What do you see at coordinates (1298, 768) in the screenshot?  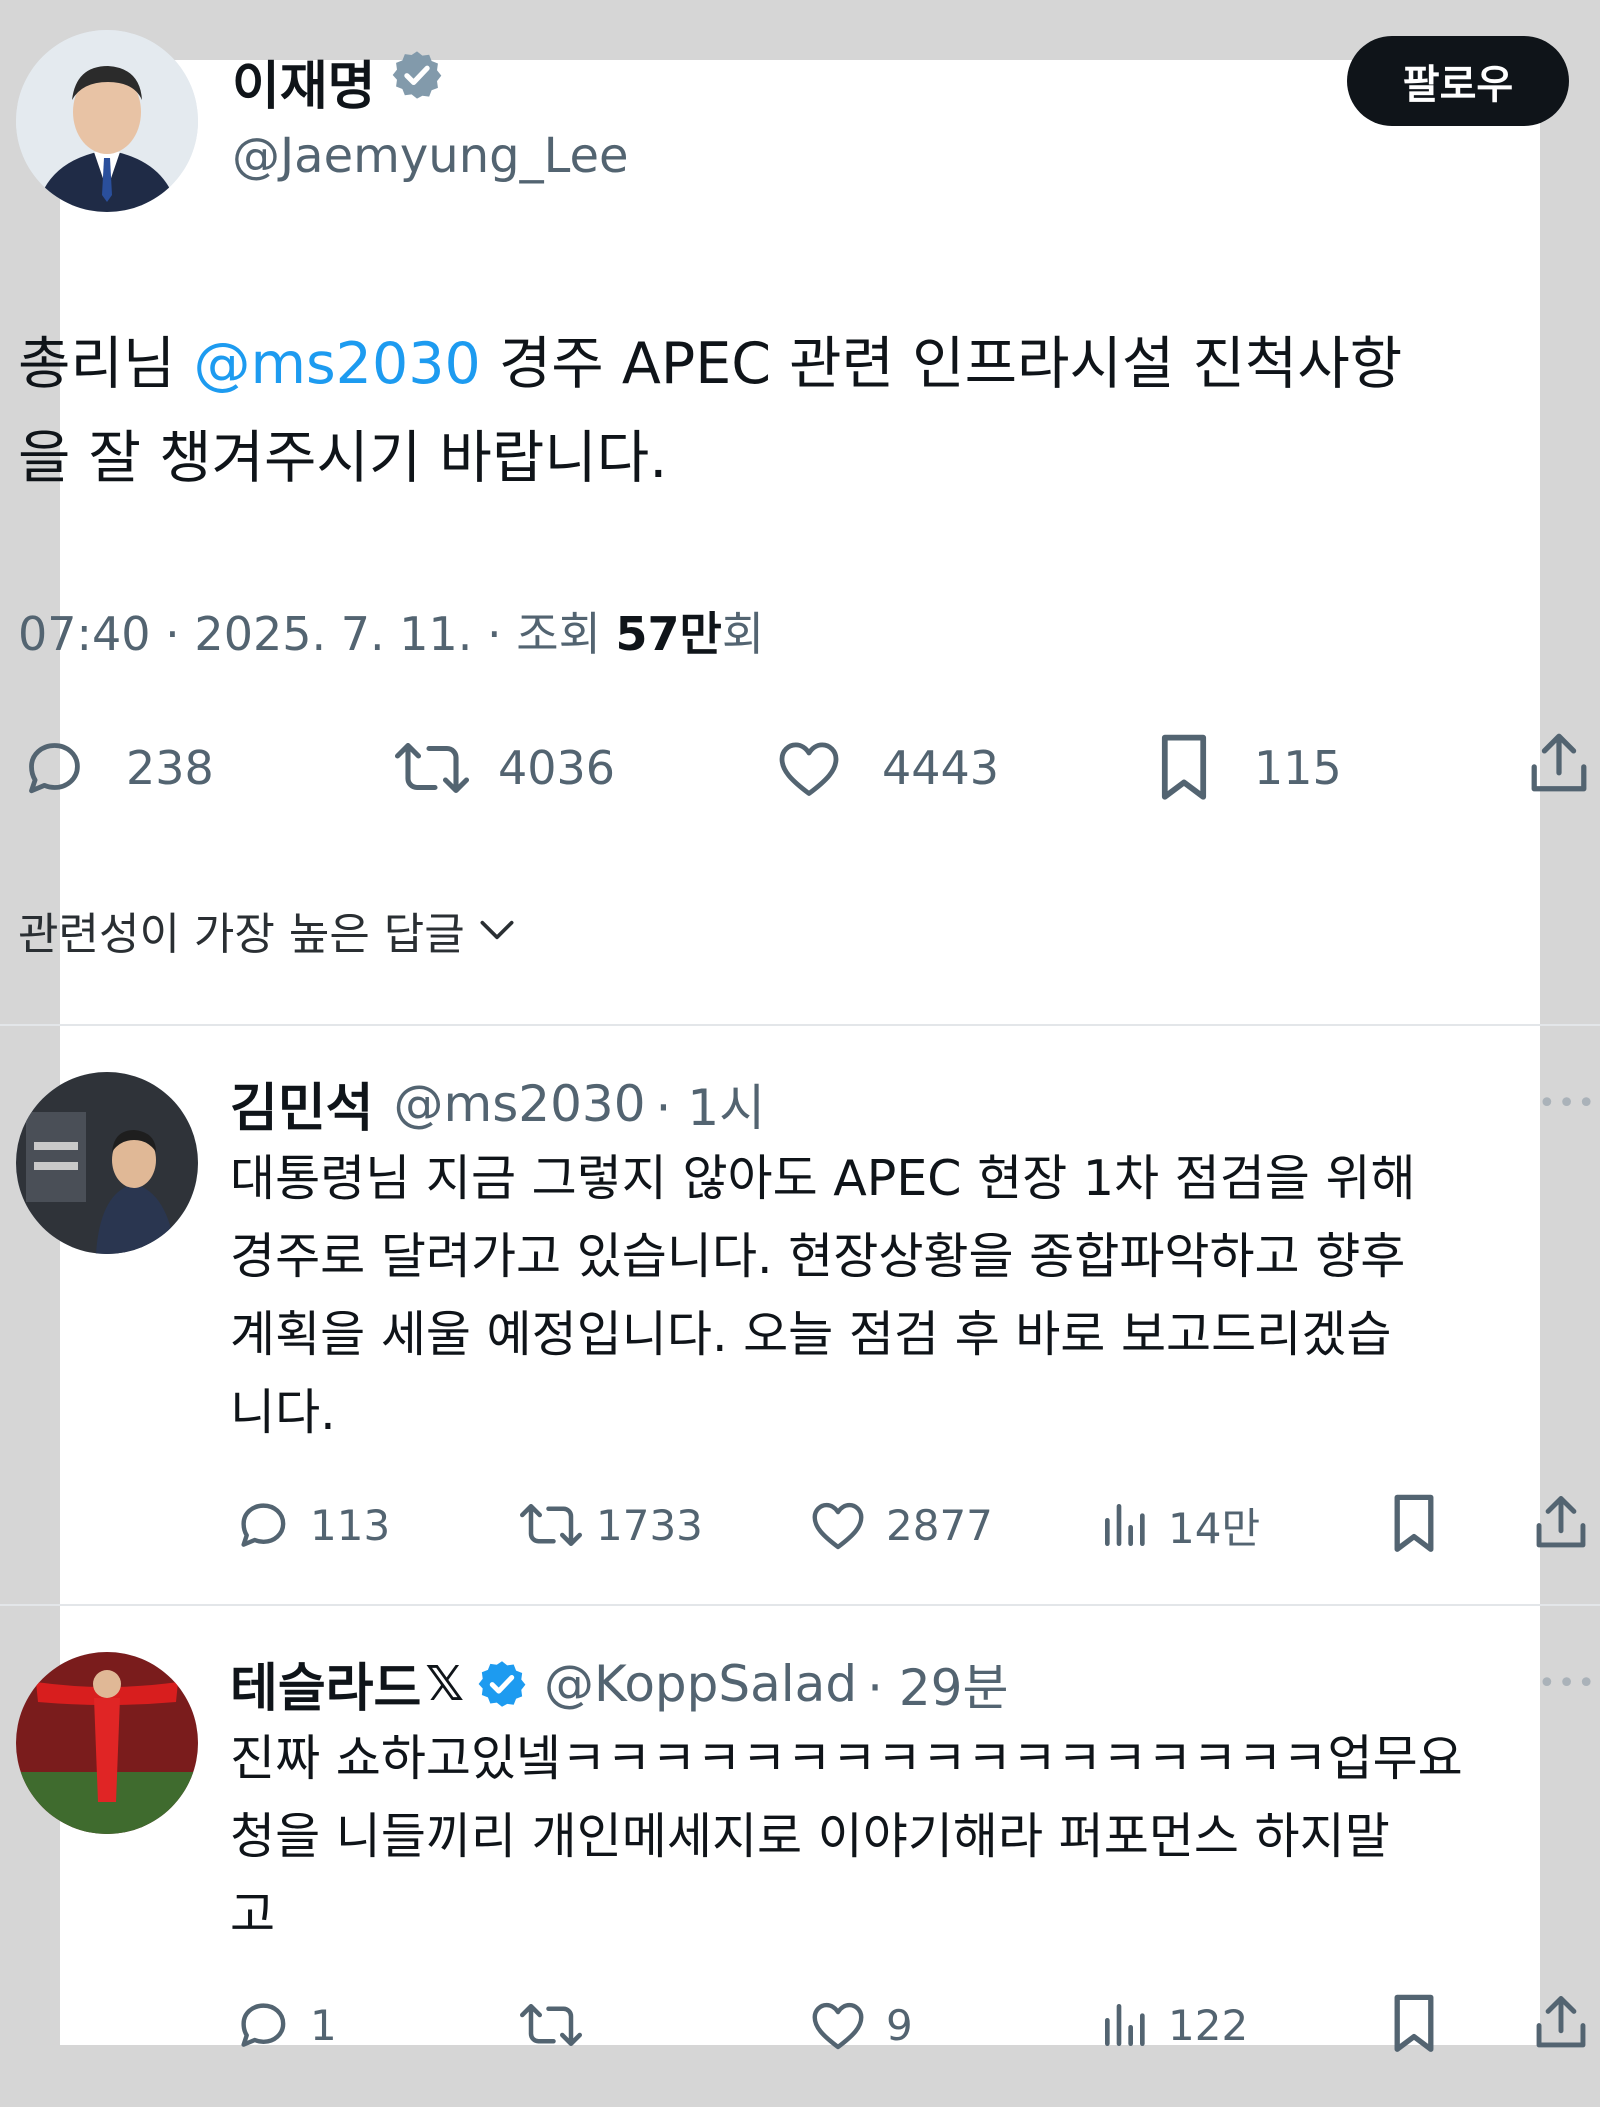 I see `bookmark-count: 115` at bounding box center [1298, 768].